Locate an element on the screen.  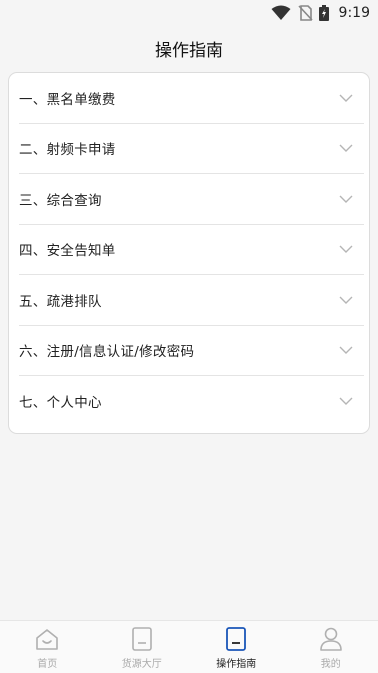
tab-guide: 操作指南 is located at coordinates (236, 647).